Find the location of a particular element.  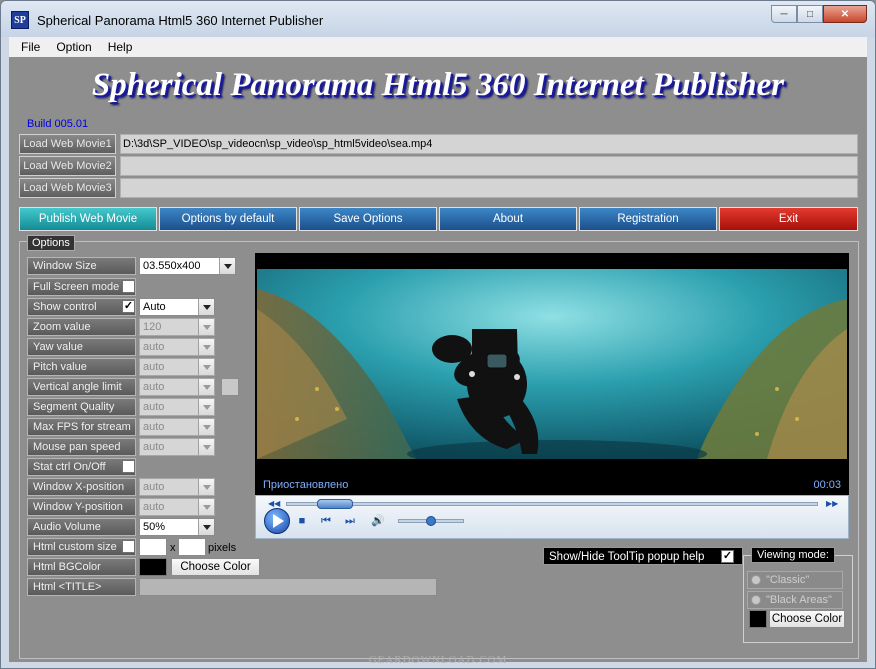

full-screen-checkbox is located at coordinates (128, 286).